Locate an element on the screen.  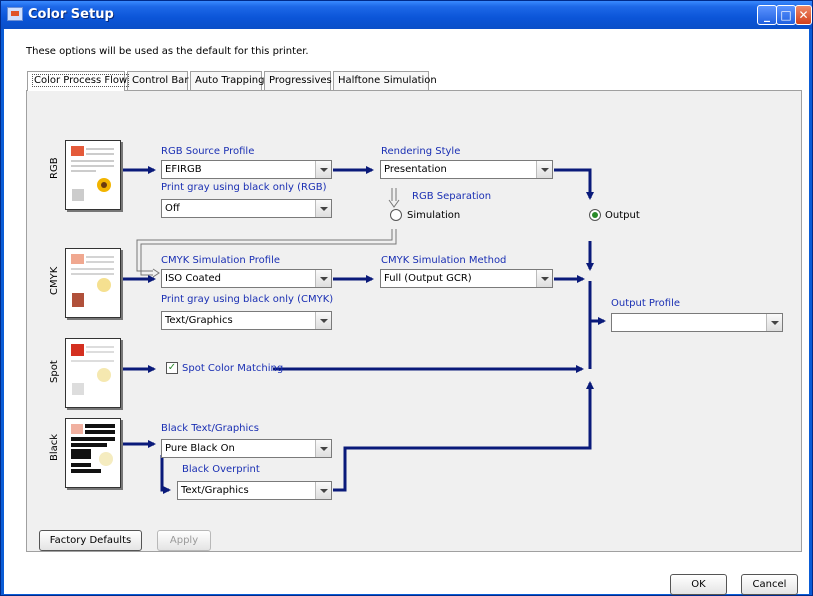
output-profile-select is located at coordinates (697, 322).